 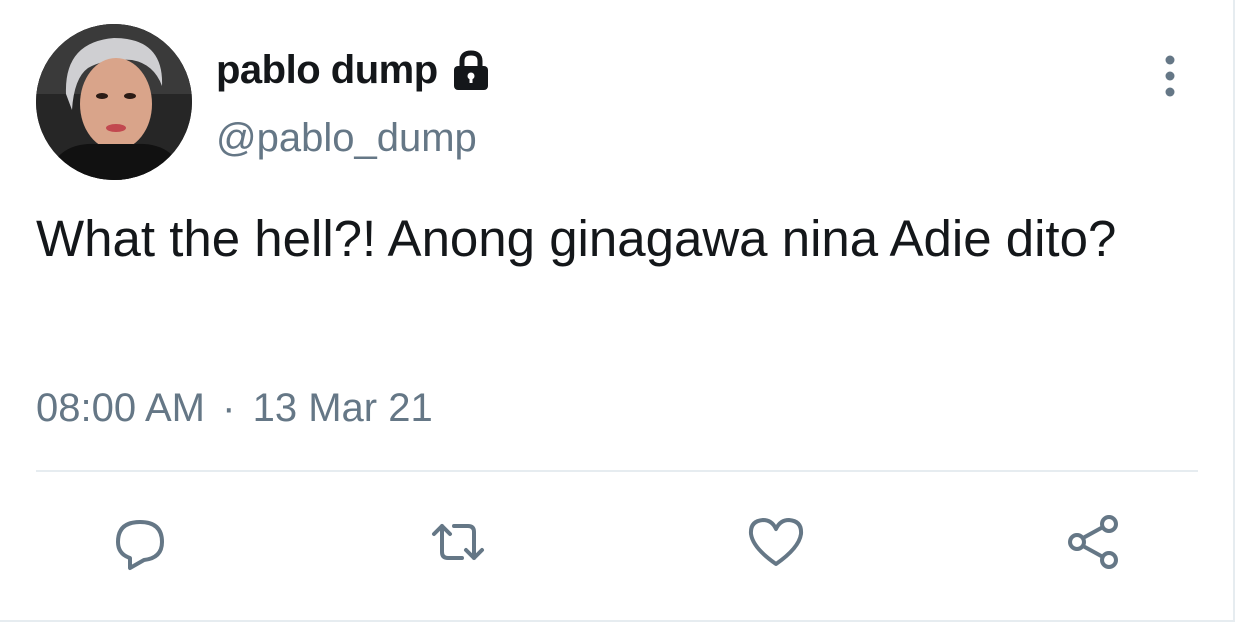 I want to click on heart-icon, so click(x=776, y=544).